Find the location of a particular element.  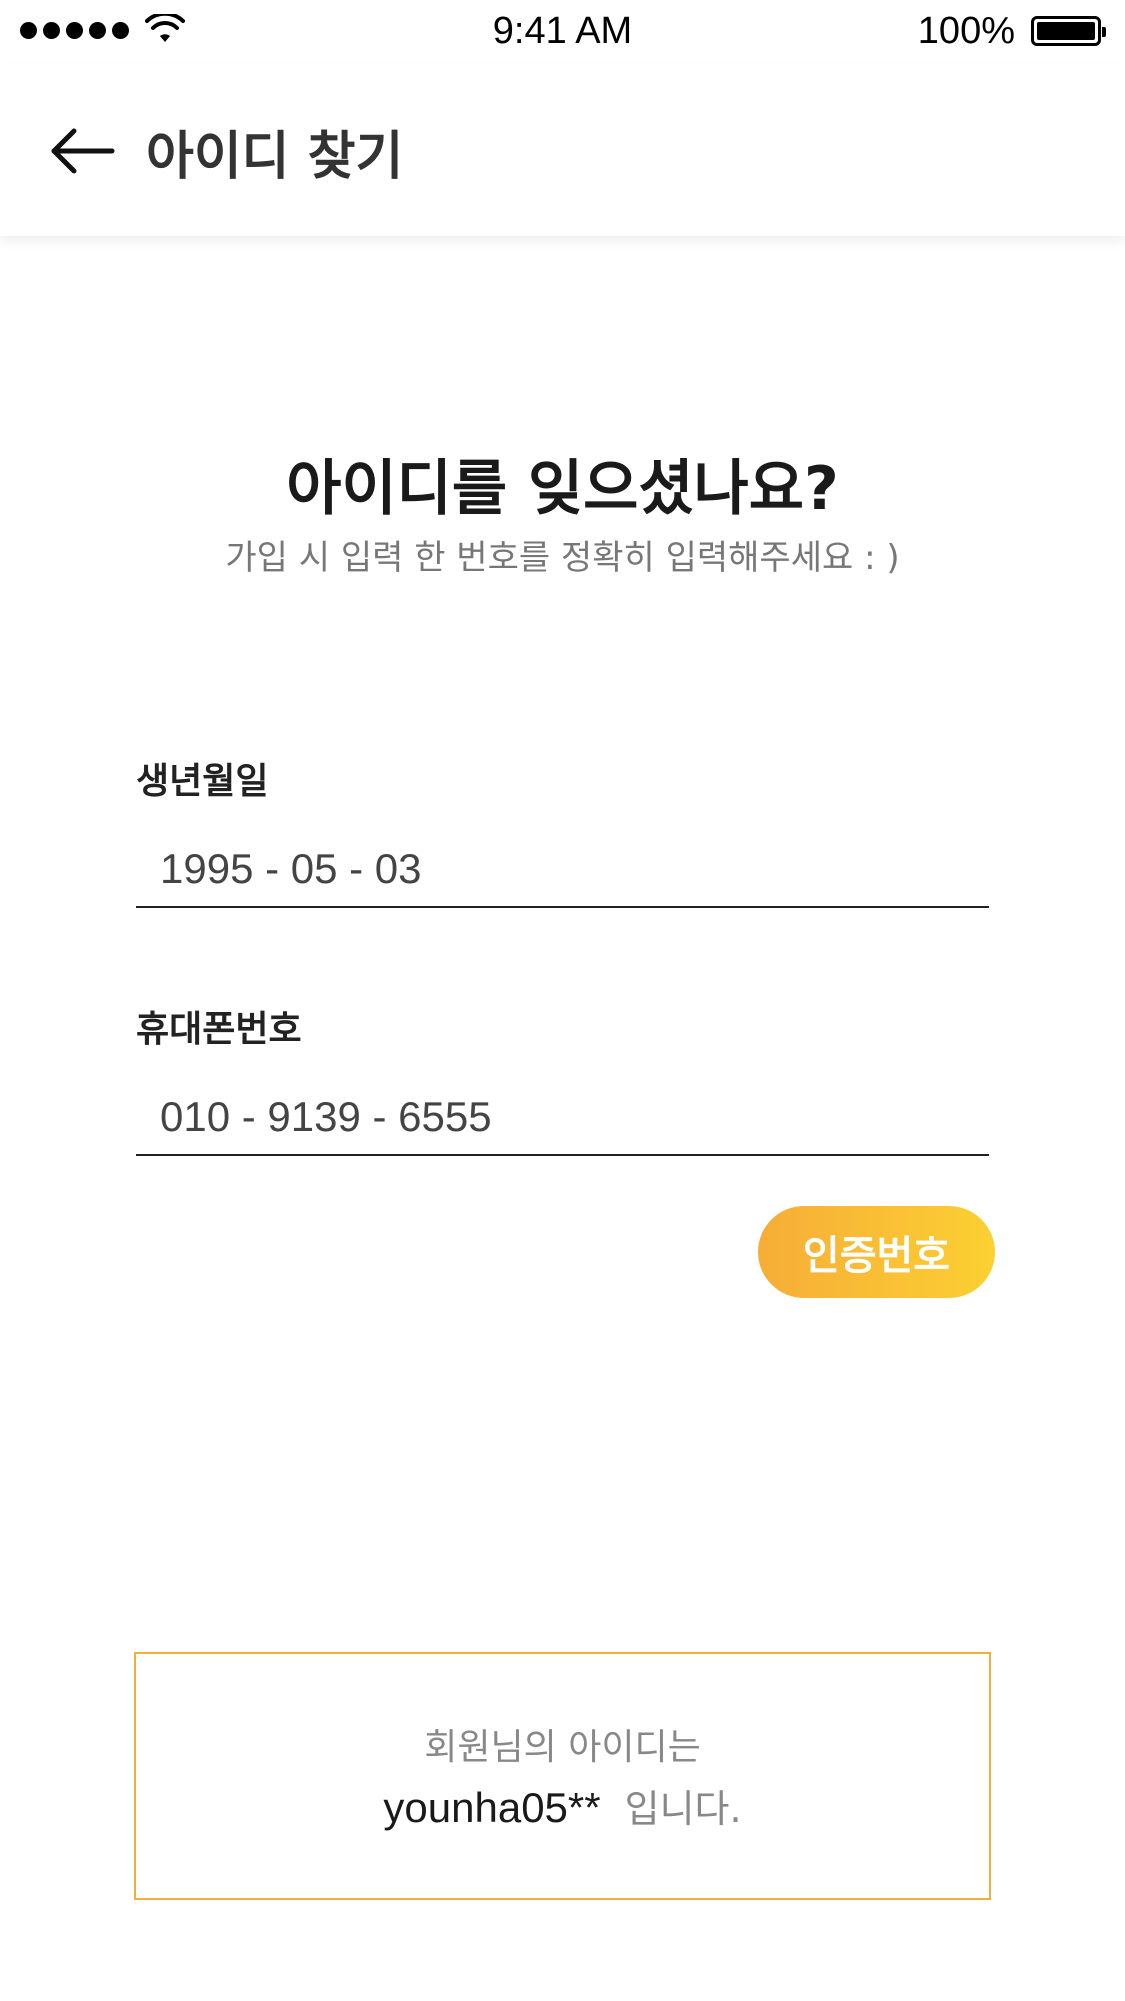

birthdate-input is located at coordinates (562, 870).